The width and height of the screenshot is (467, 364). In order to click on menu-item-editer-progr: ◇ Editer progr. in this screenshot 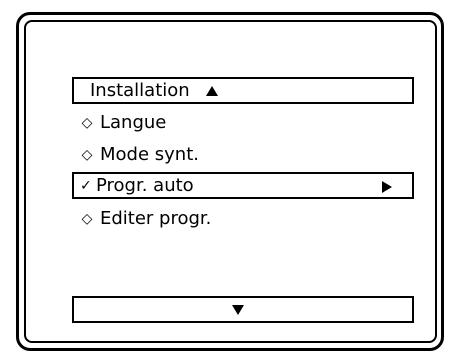, I will do `click(142, 218)`.